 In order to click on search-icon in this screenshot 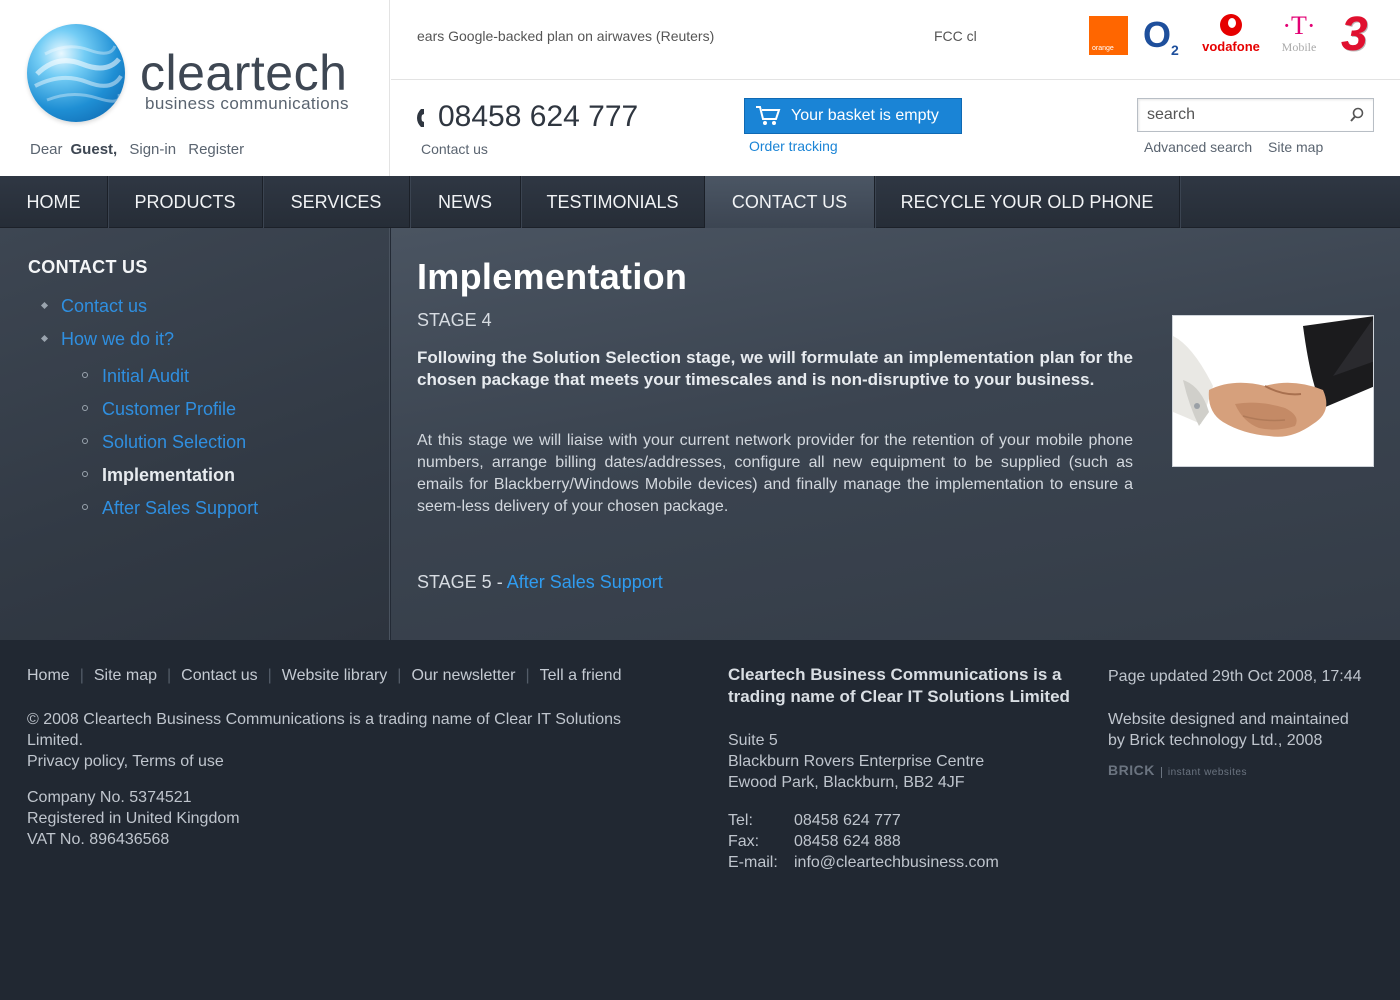, I will do `click(1357, 115)`.